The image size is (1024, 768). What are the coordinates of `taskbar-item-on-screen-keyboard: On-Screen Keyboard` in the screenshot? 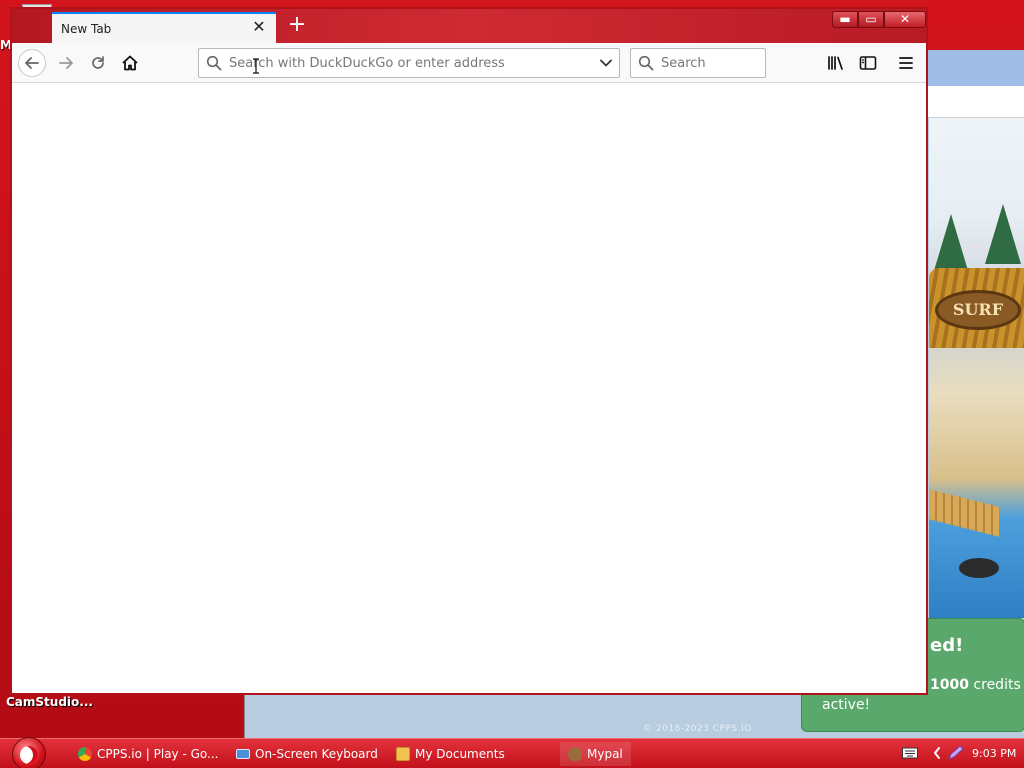 It's located at (307, 754).